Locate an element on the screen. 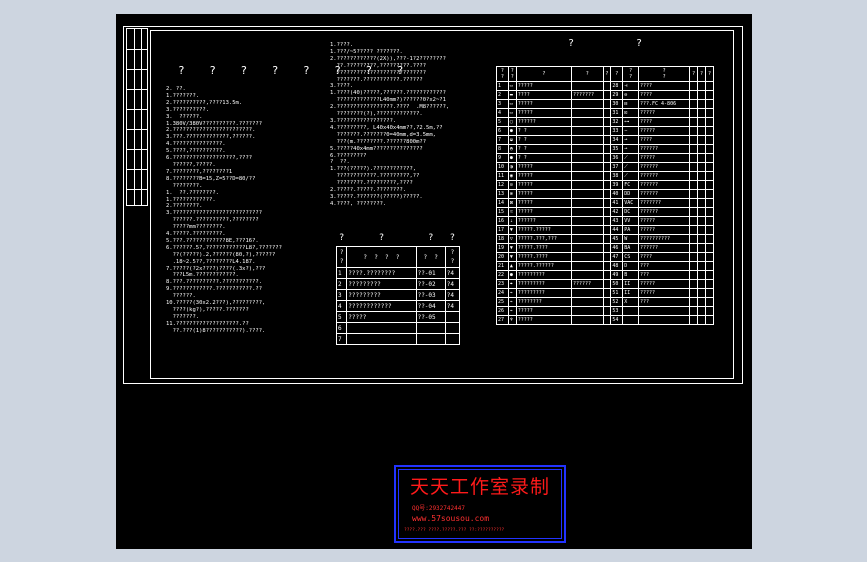 The height and width of the screenshot is (562, 867). table-cell: 28 is located at coordinates (617, 86).